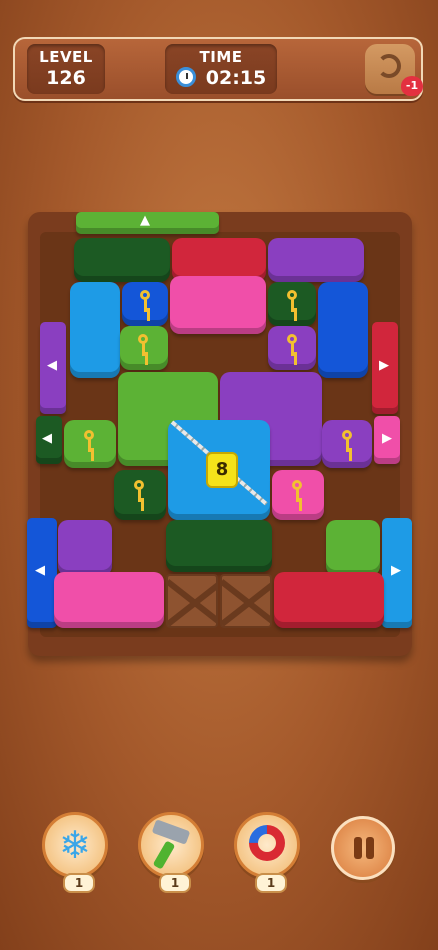  What do you see at coordinates (79, 883) in the screenshot?
I see `freeze-count: 1` at bounding box center [79, 883].